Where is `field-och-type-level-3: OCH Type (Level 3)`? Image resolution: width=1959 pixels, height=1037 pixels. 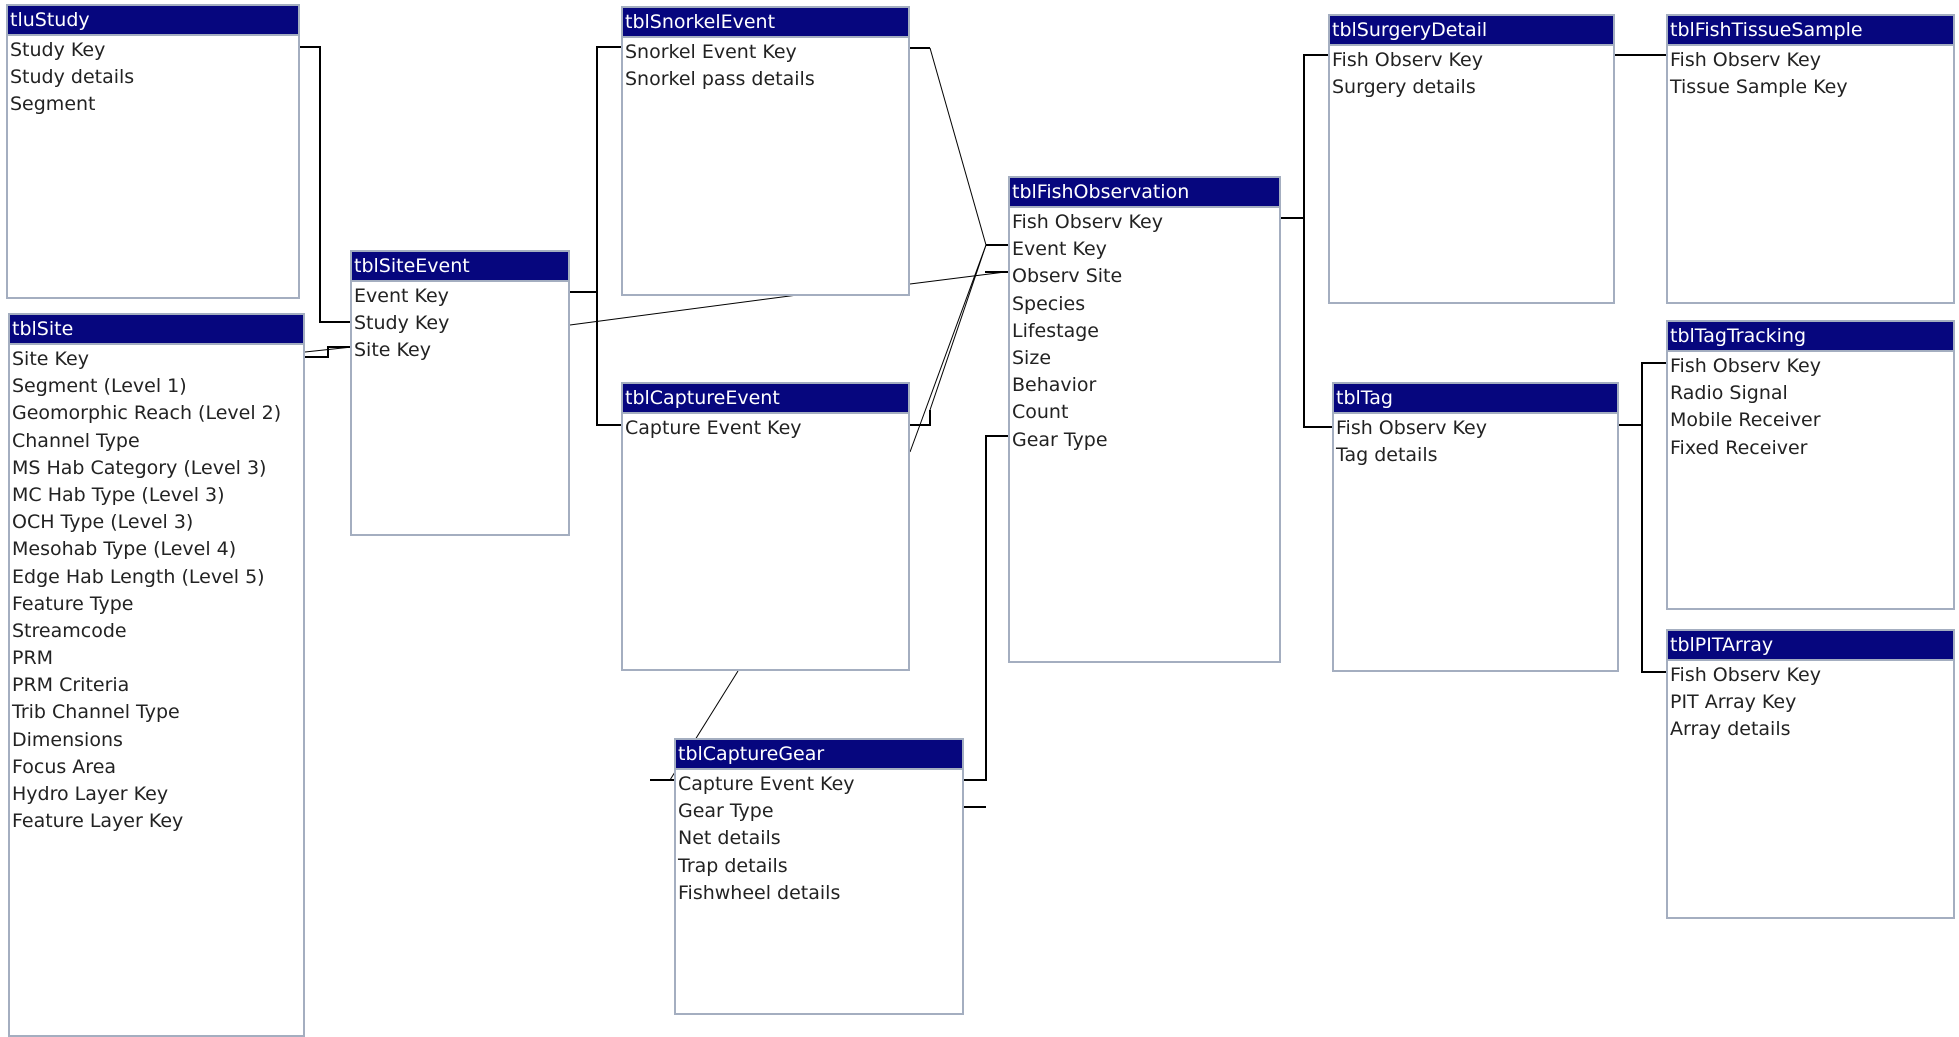 field-och-type-level-3: OCH Type (Level 3) is located at coordinates (156, 522).